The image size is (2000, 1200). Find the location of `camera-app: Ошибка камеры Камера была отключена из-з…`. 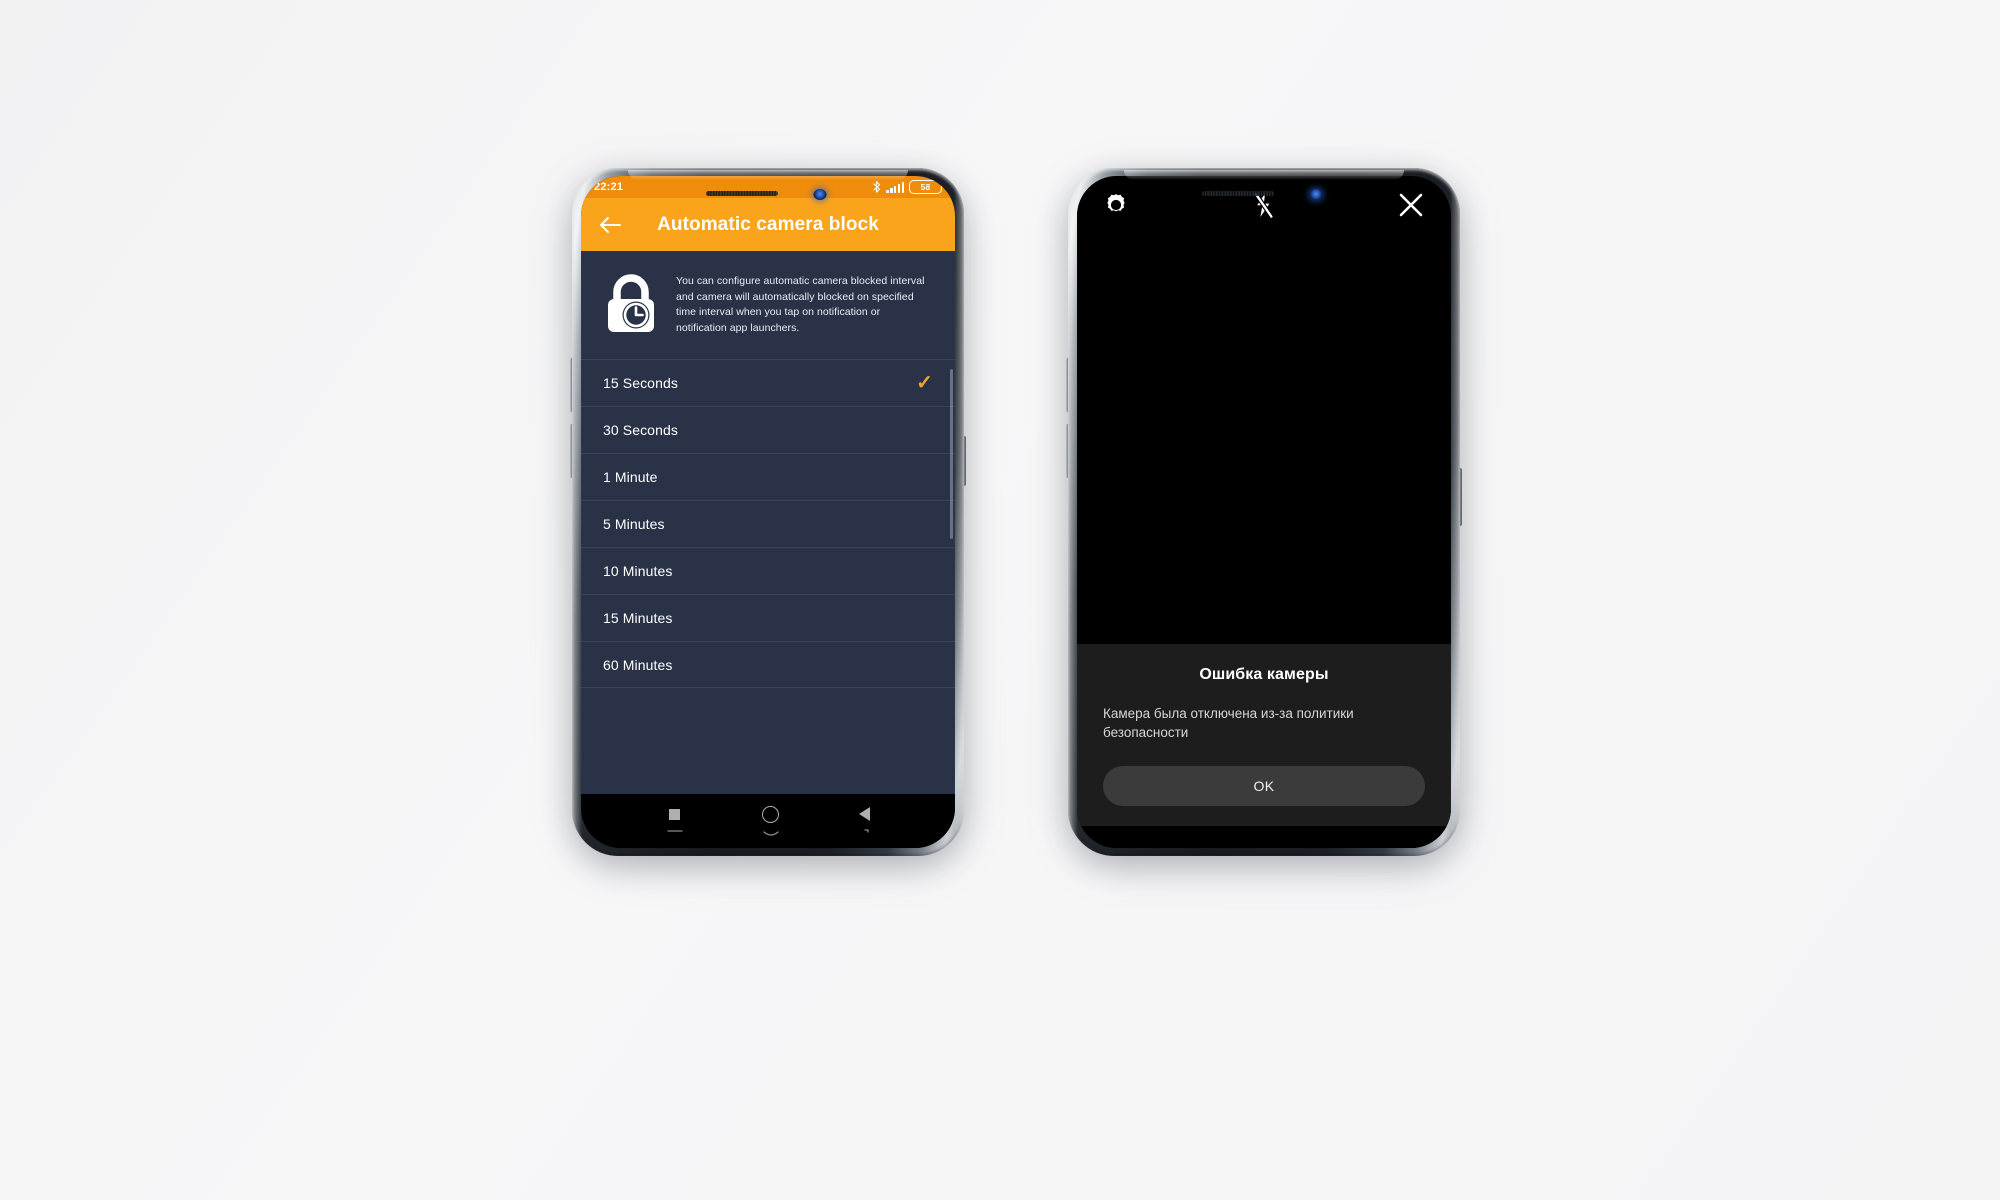

camera-app: Ошибка камеры Камера была отключена из-з… is located at coordinates (1264, 512).